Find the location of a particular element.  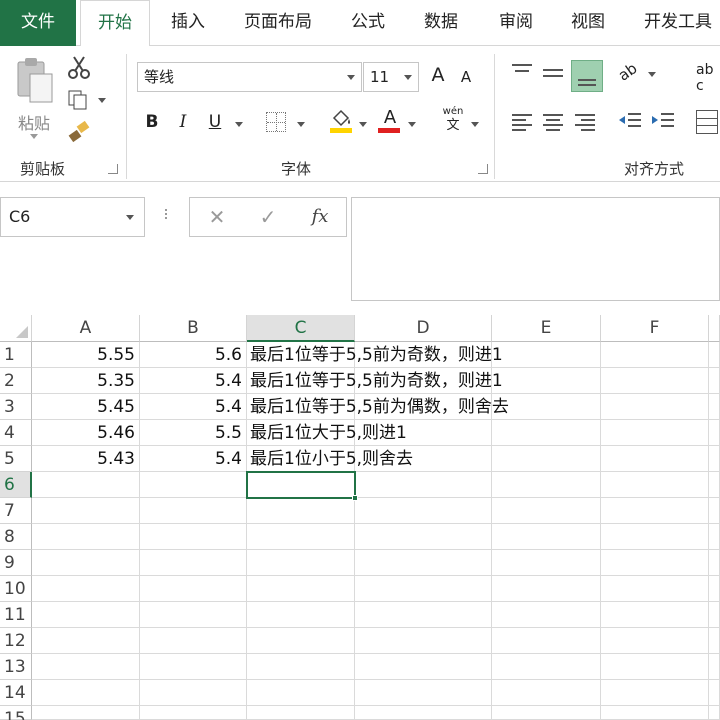

paste-button: 粘贴 is located at coordinates (34, 98).